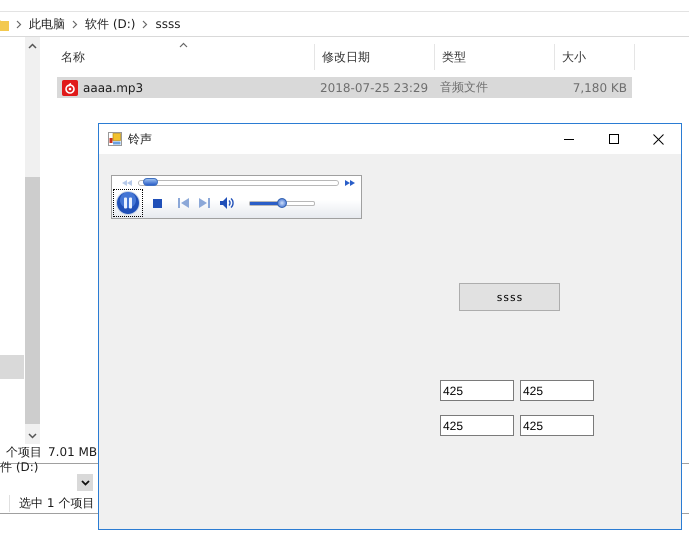 This screenshot has width=689, height=537. I want to click on column-header: 名称, so click(184, 57).